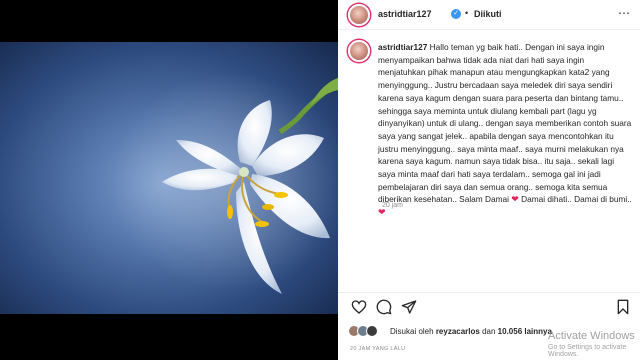  What do you see at coordinates (489, 331) in the screenshot?
I see `likes-conjunction: dan` at bounding box center [489, 331].